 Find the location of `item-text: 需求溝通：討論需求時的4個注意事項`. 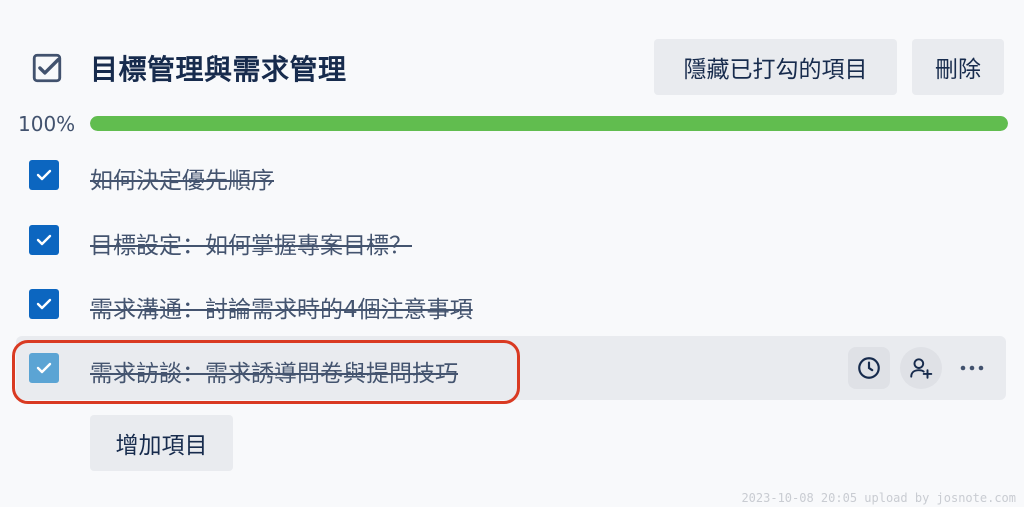

item-text: 需求溝通：討論需求時的4個注意事項 is located at coordinates (281, 307).